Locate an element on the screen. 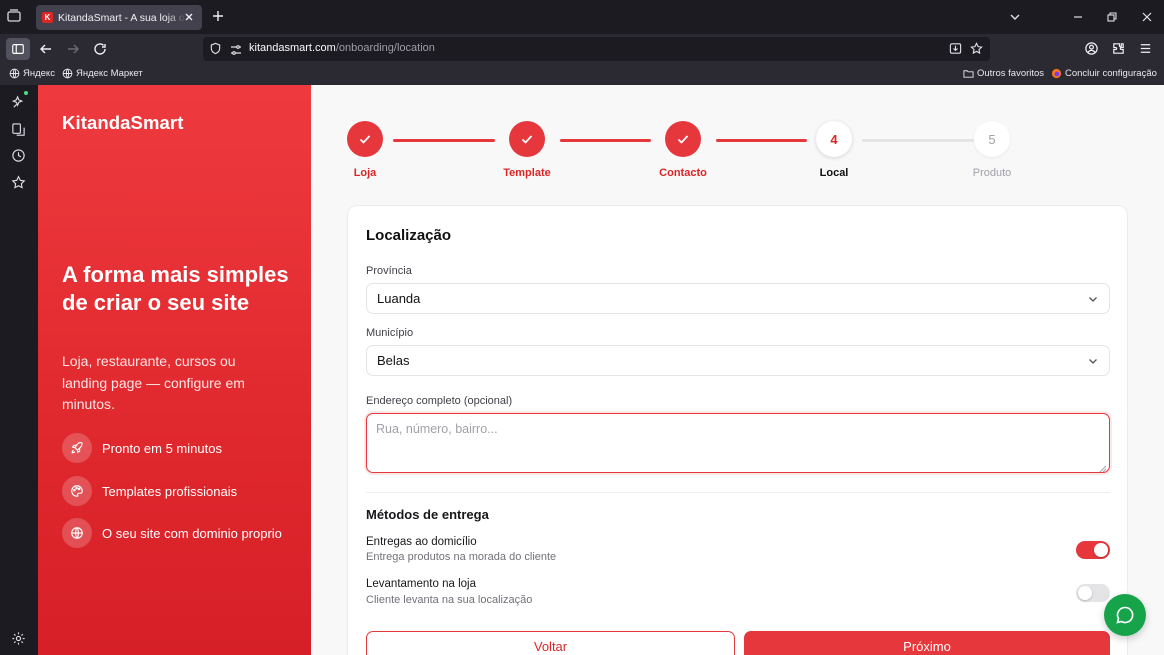  bookmark-label: Outros favoritos is located at coordinates (1011, 73).